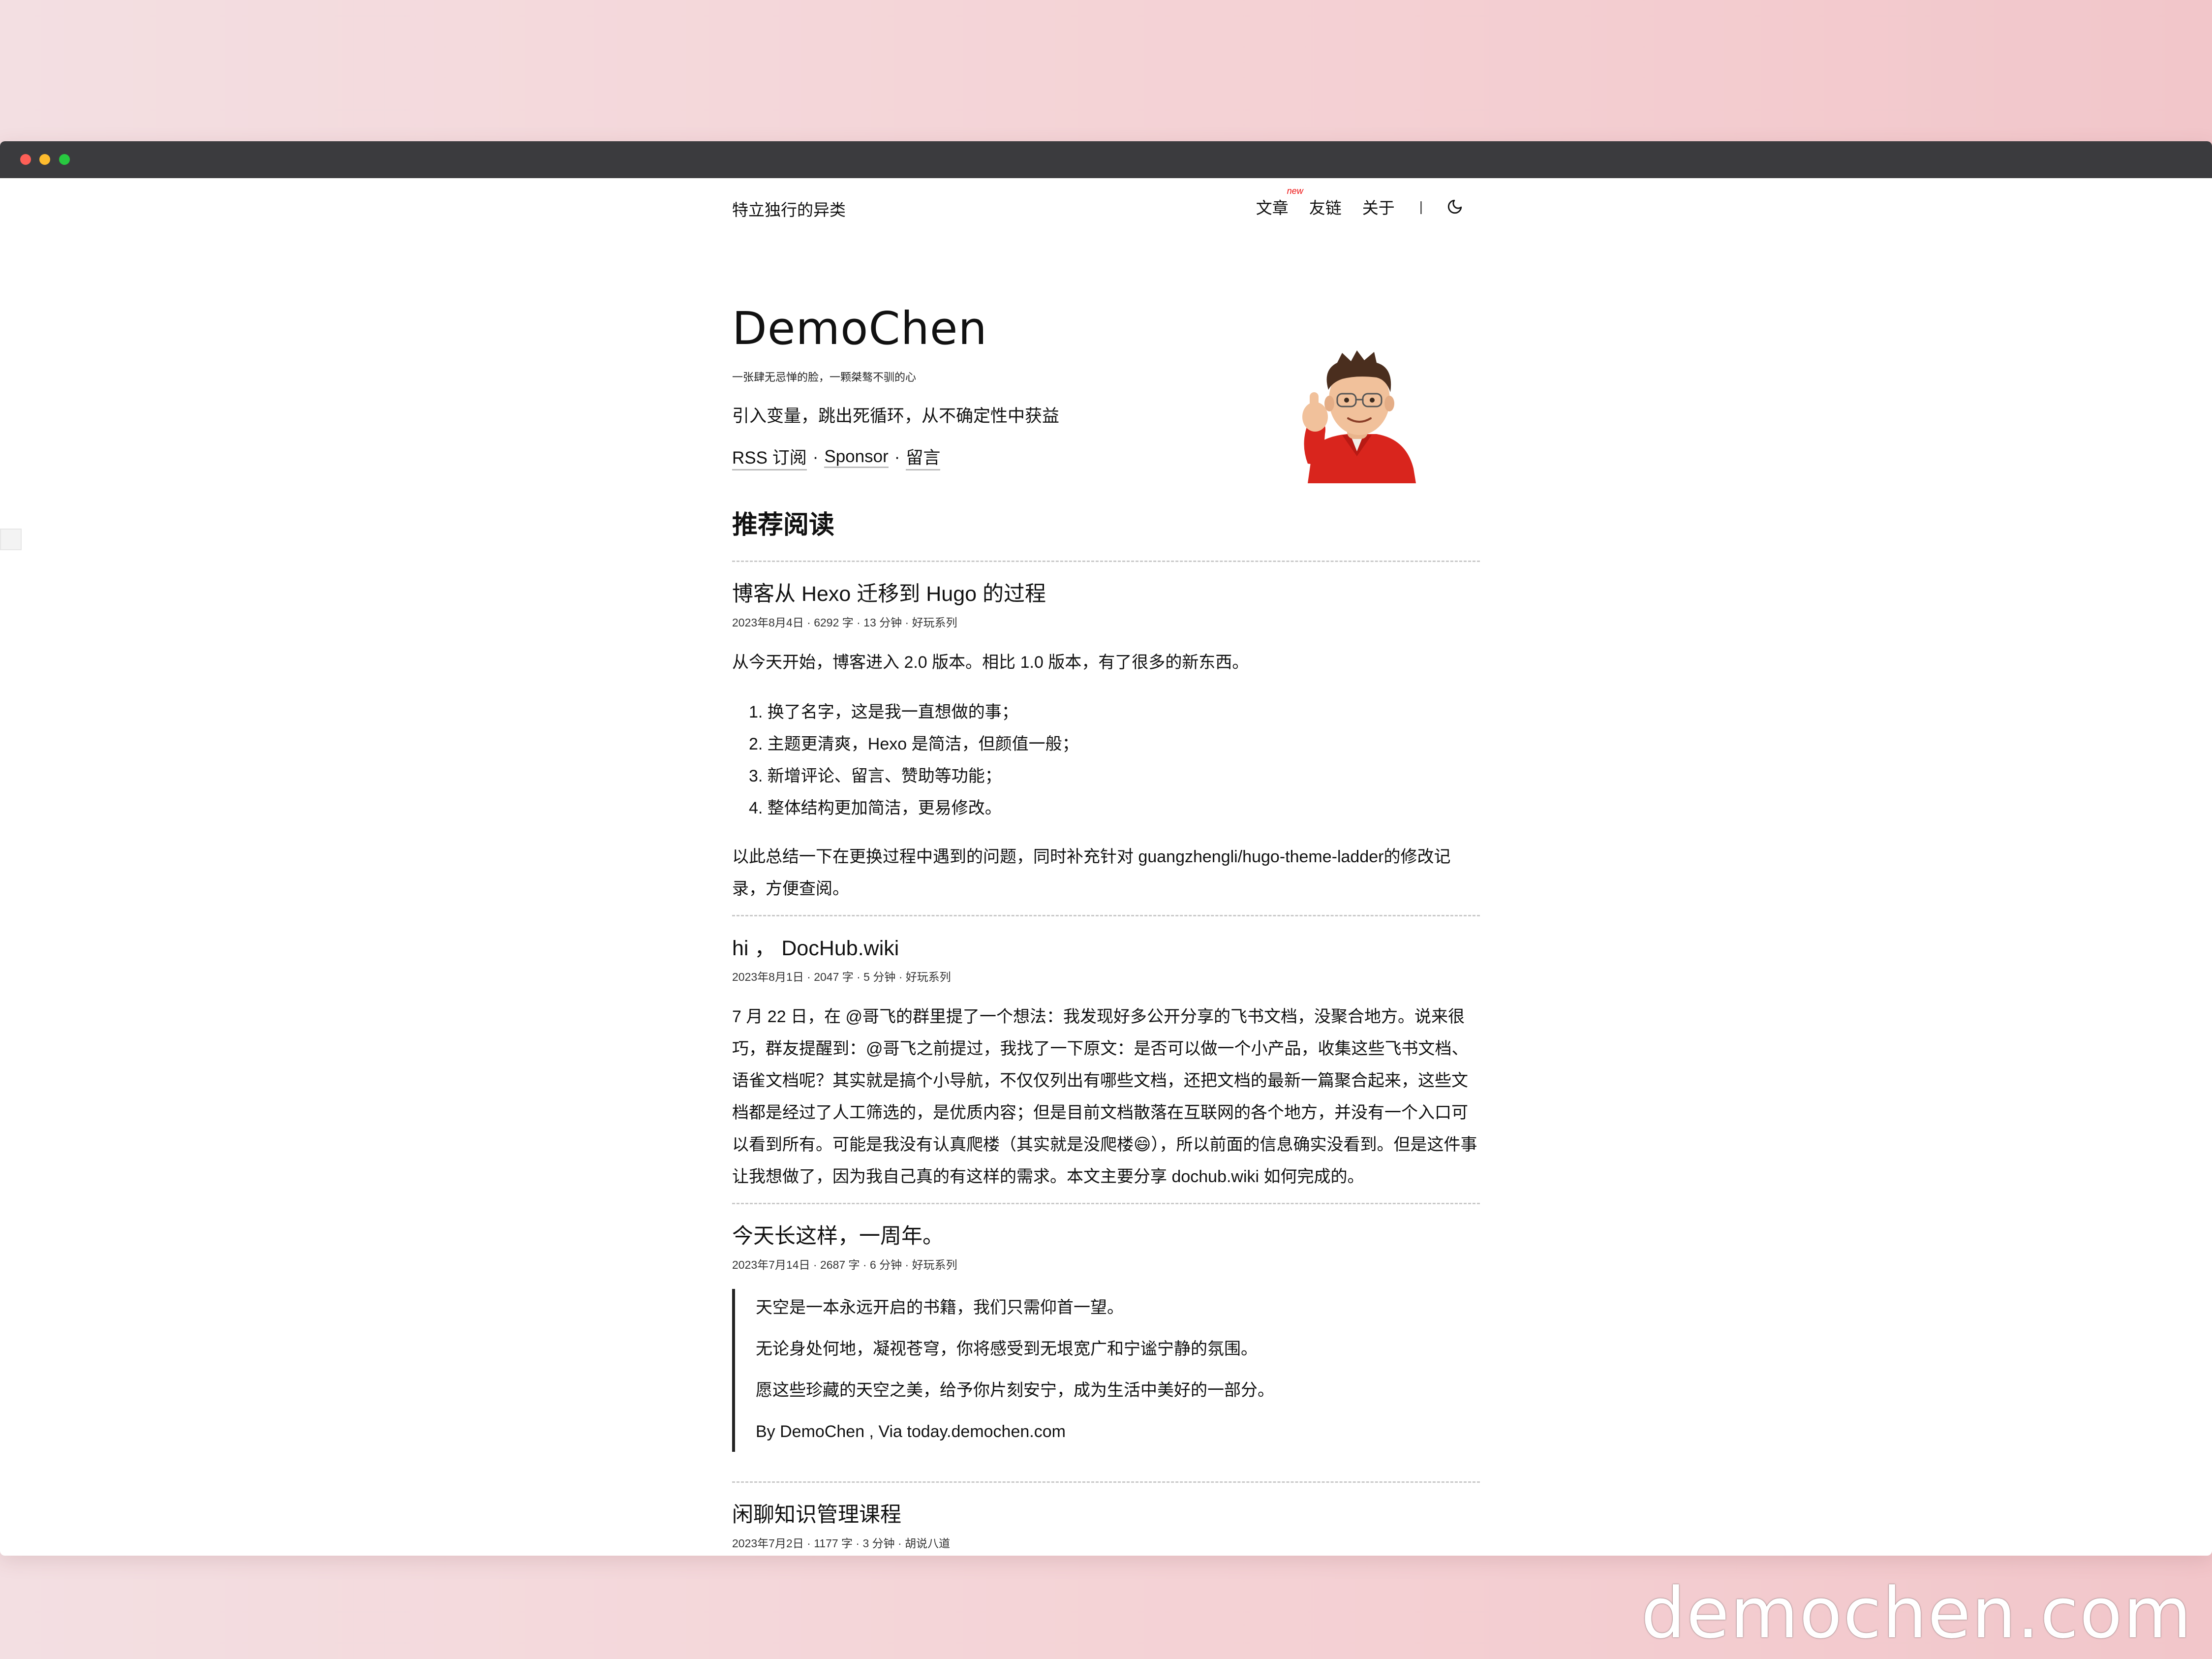 The width and height of the screenshot is (2212, 1659). I want to click on list-item: 2. 主题更清爽，Hexo 是简洁，但颜值一般；, so click(914, 744).